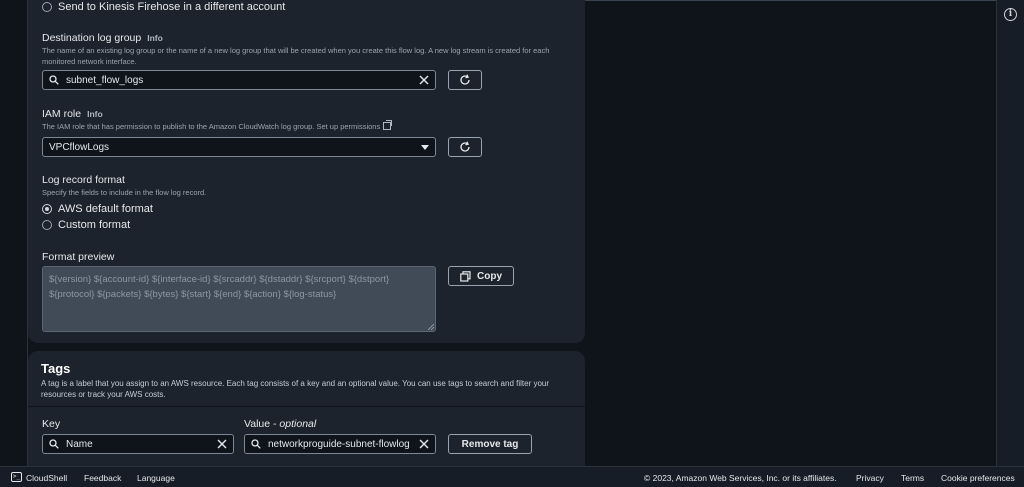 The image size is (1024, 487). What do you see at coordinates (239, 80) in the screenshot?
I see `destination-log-group-input: subnet_flow_logs` at bounding box center [239, 80].